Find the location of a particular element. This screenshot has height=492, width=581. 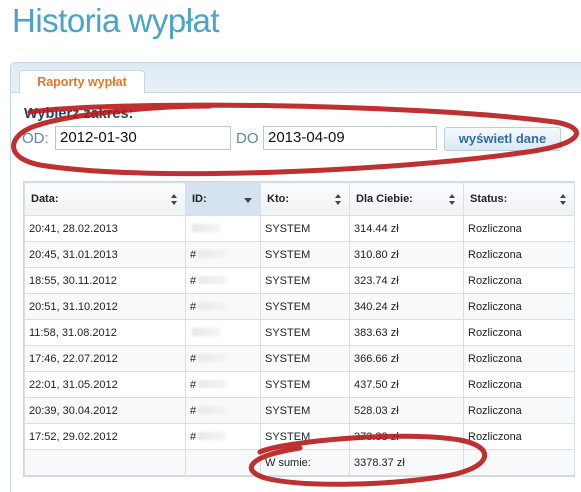

cell-amount: 340.24 zł is located at coordinates (406, 306).